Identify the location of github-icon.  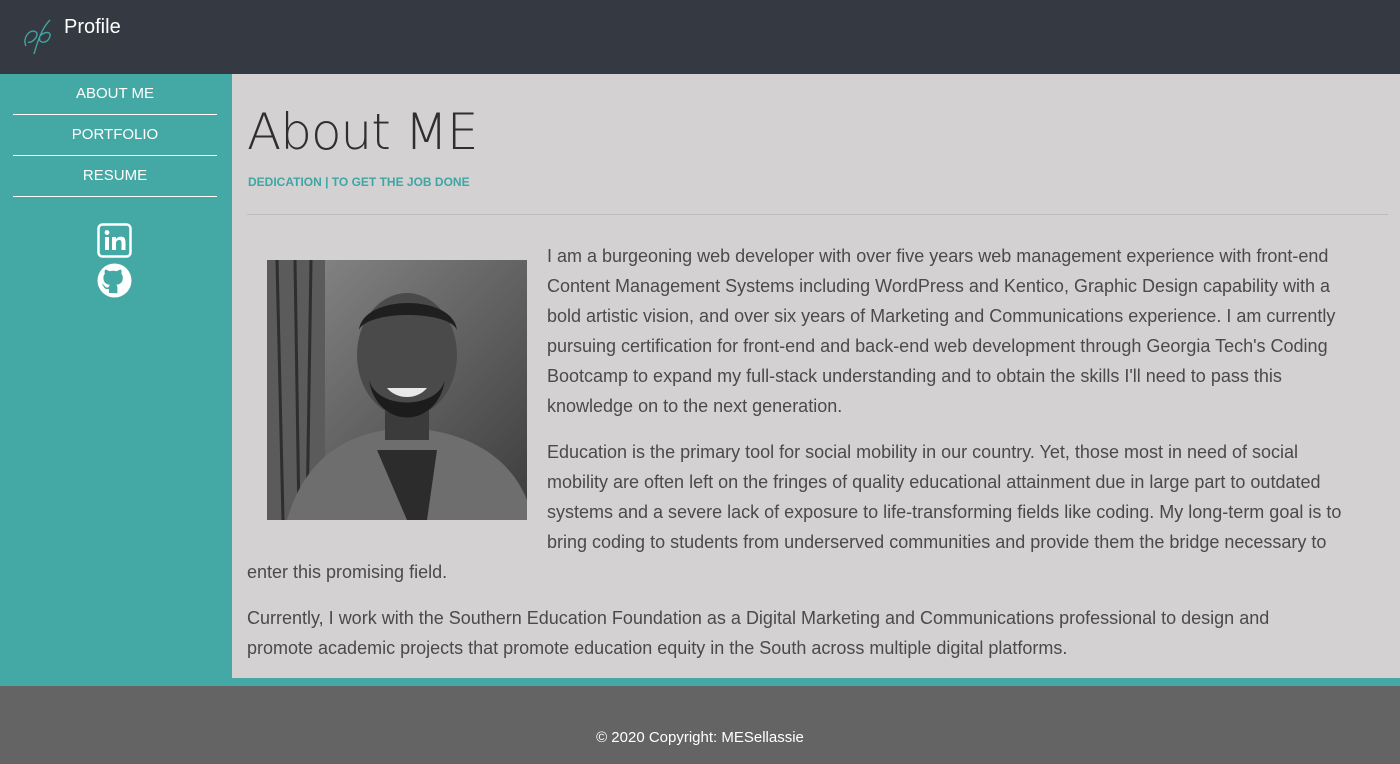
(114, 280).